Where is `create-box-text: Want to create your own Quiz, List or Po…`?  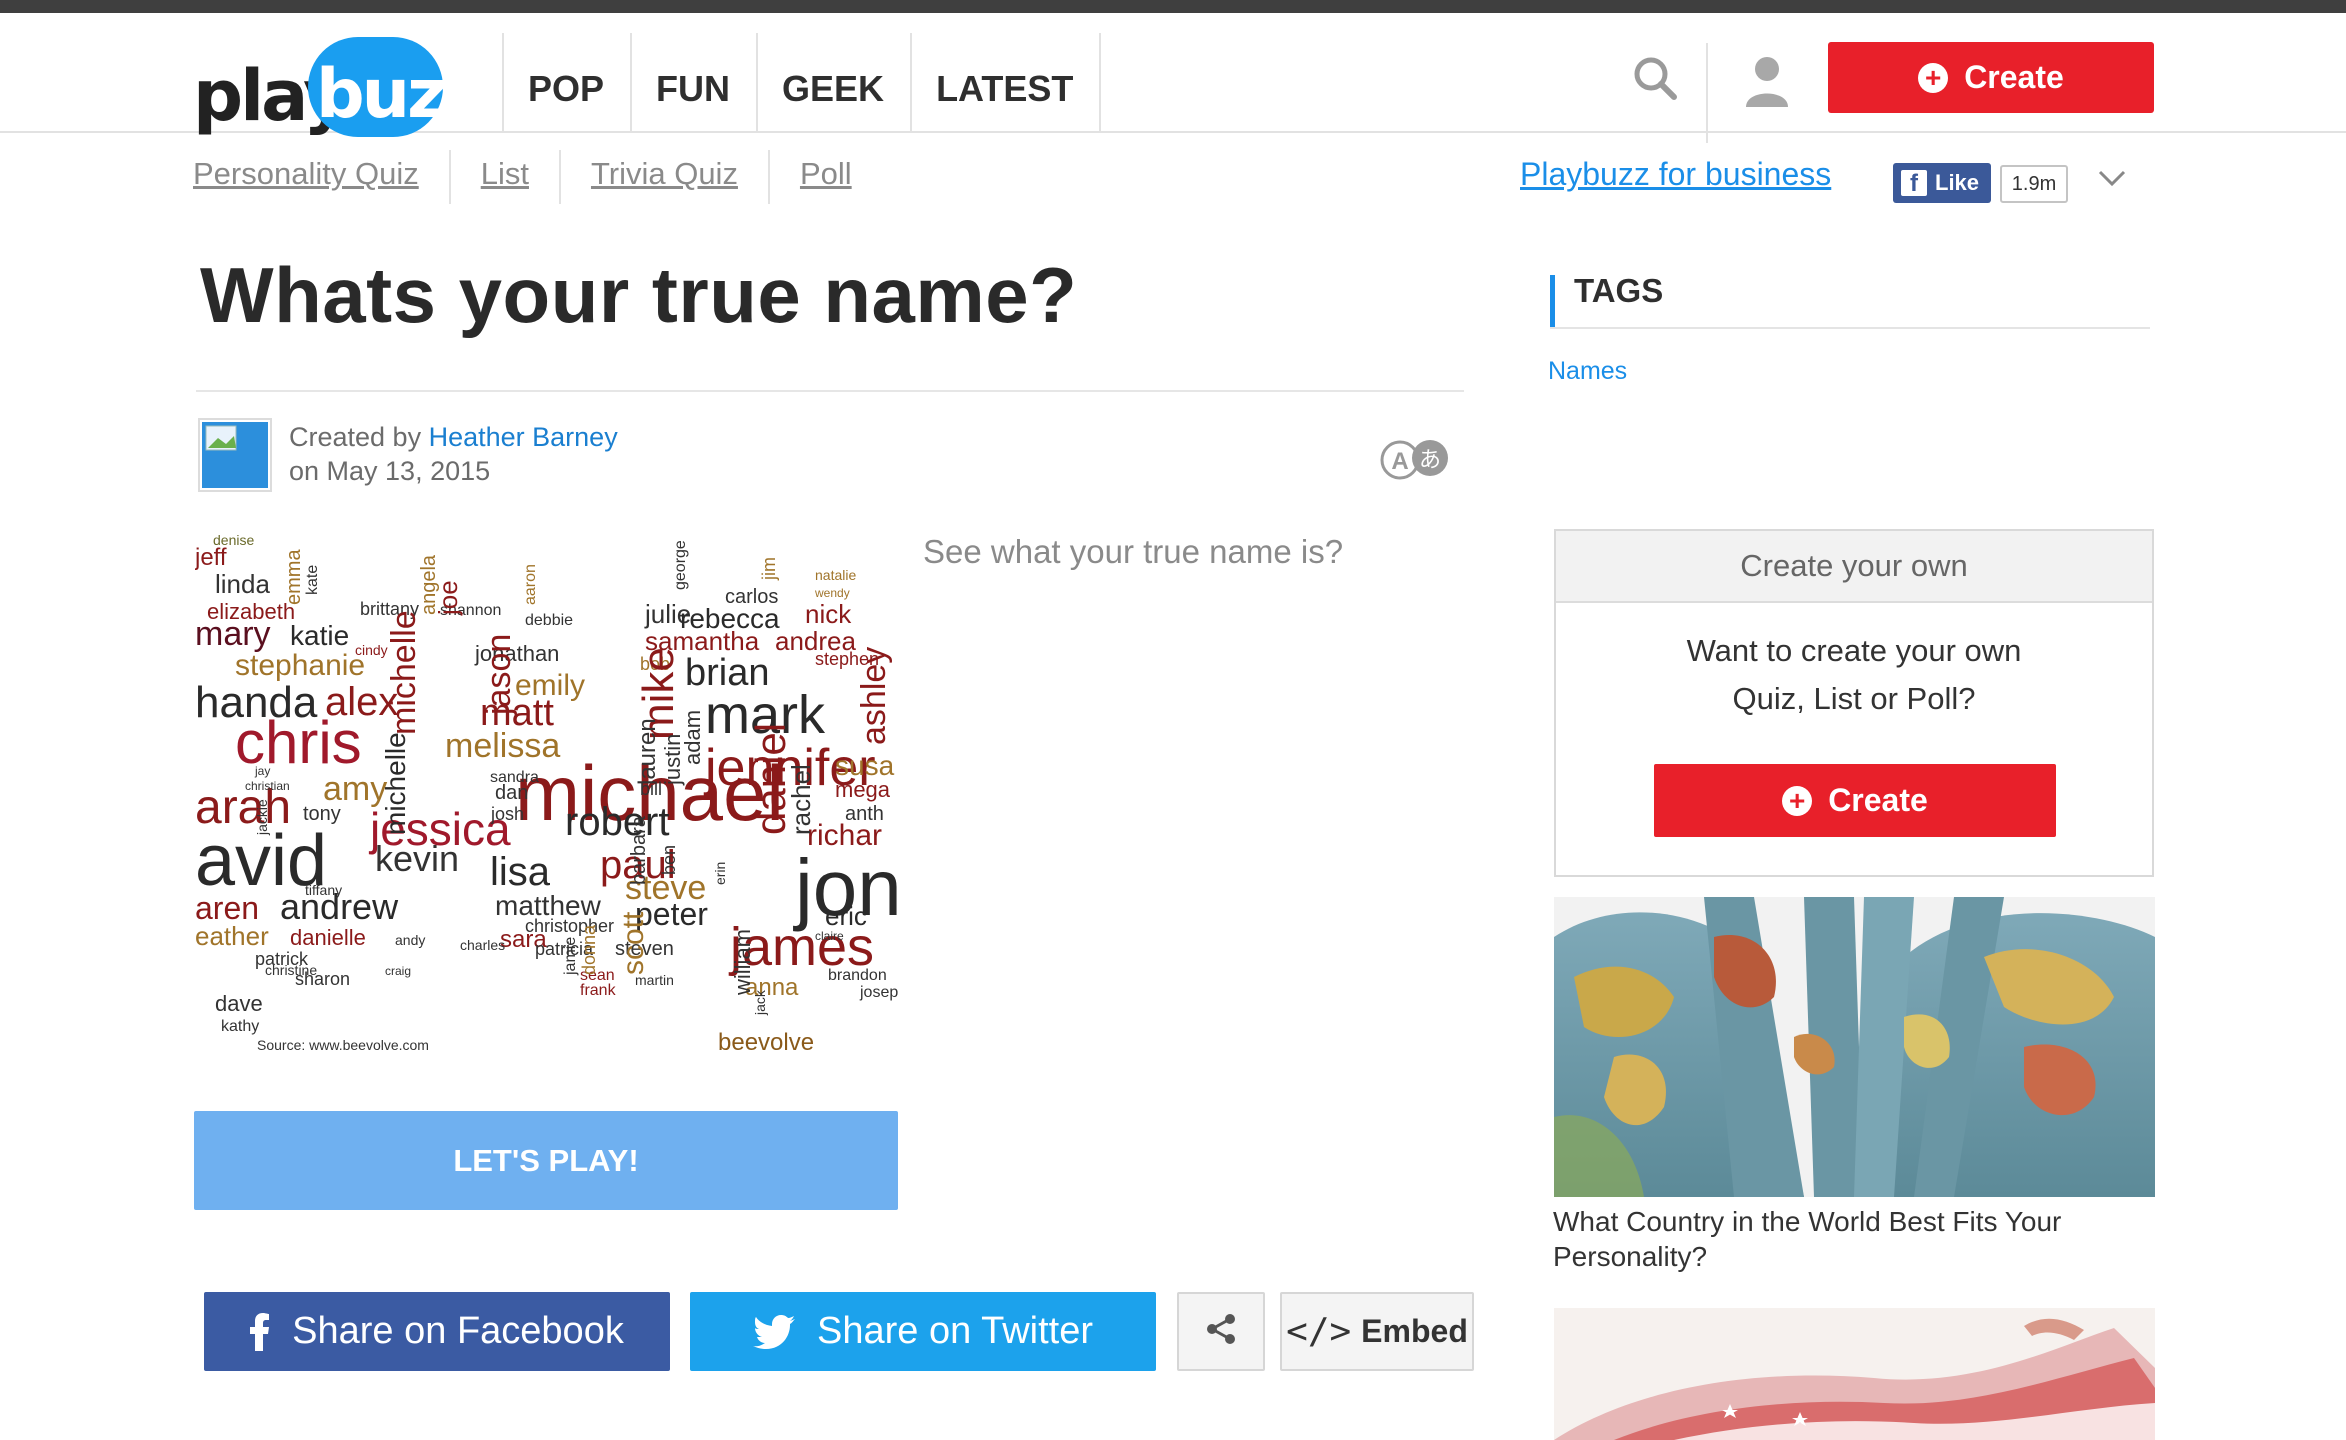
create-box-text: Want to create your own Quiz, List or Po… is located at coordinates (1854, 675).